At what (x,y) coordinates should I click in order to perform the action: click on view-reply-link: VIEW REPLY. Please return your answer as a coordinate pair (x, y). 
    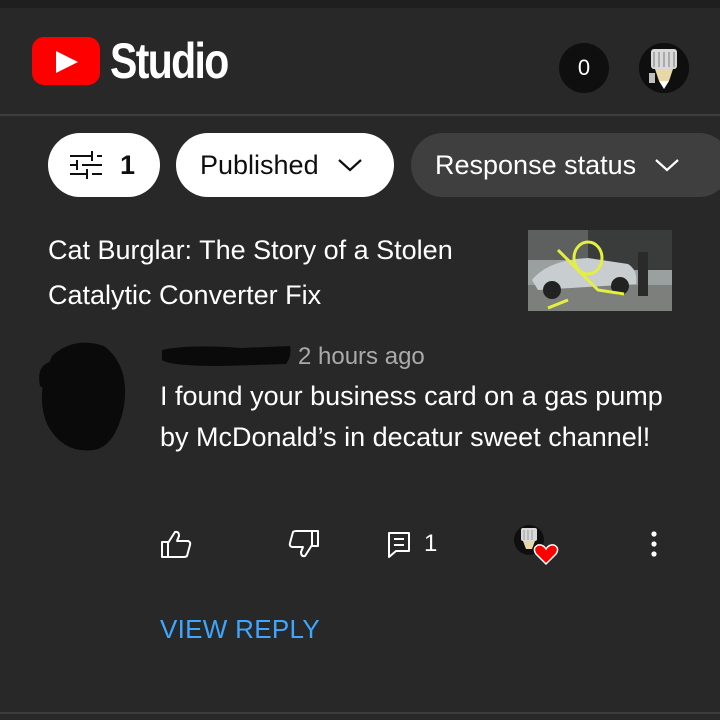
    Looking at the image, I should click on (240, 629).